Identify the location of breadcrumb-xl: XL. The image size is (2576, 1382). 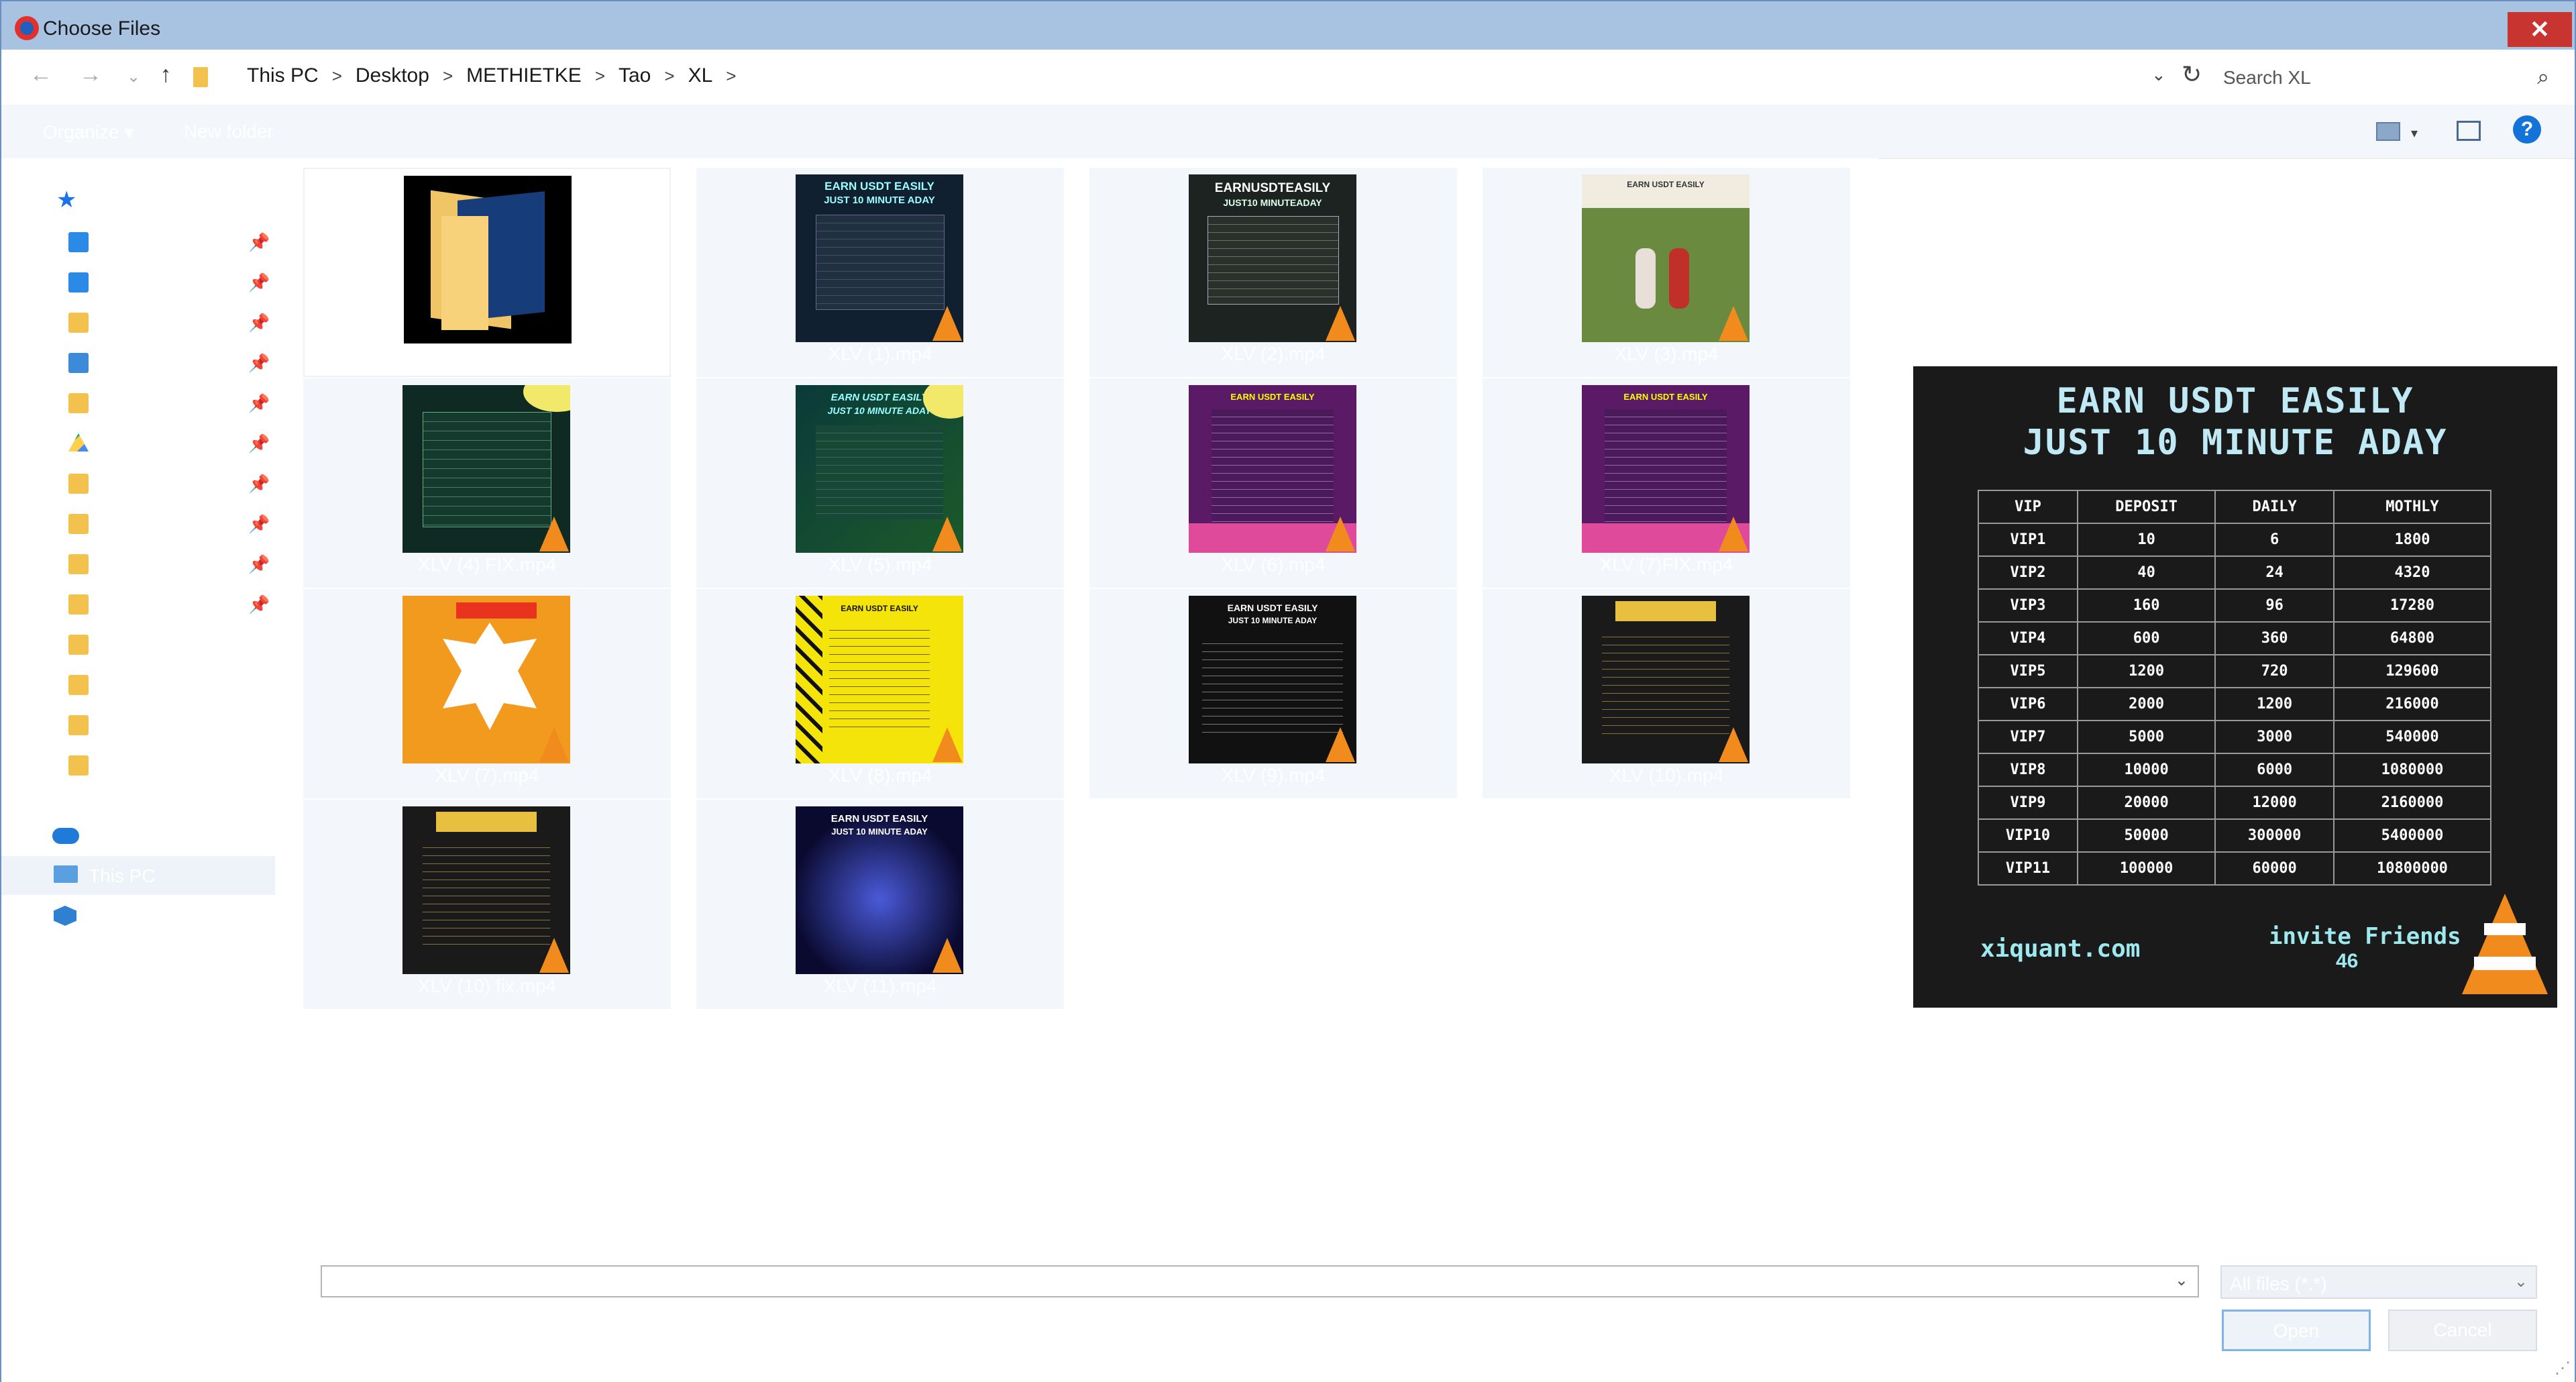
(700, 75).